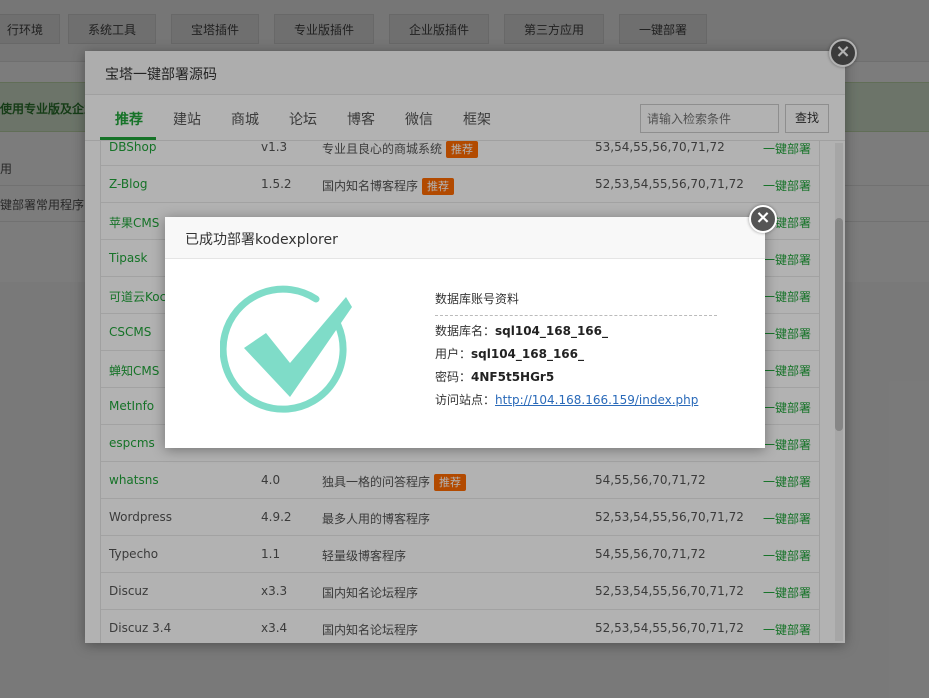 The image size is (929, 698). I want to click on db-user-row: 用户：sql104_168_166_, so click(576, 354).